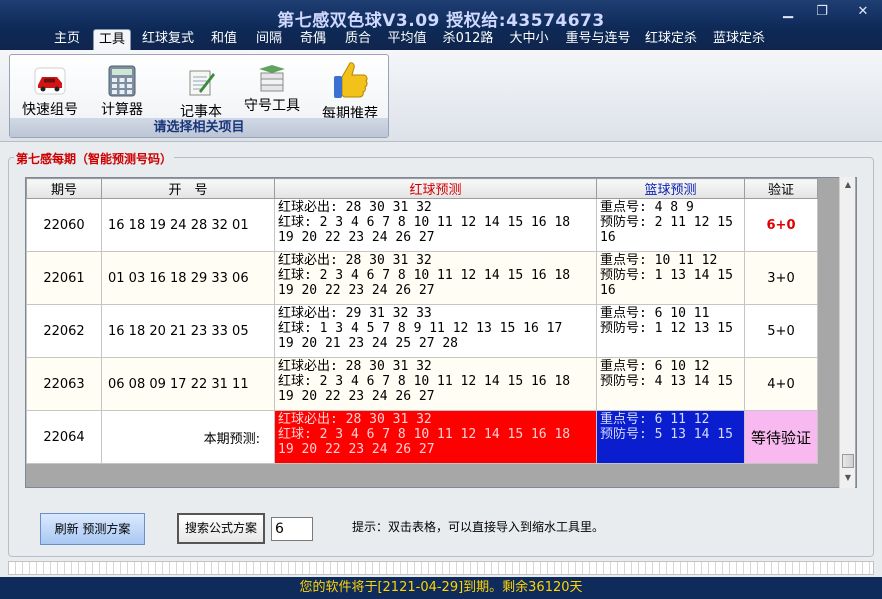 This screenshot has width=882, height=599. Describe the element at coordinates (781, 278) in the screenshot. I see `cell-verify: 3+0` at that location.